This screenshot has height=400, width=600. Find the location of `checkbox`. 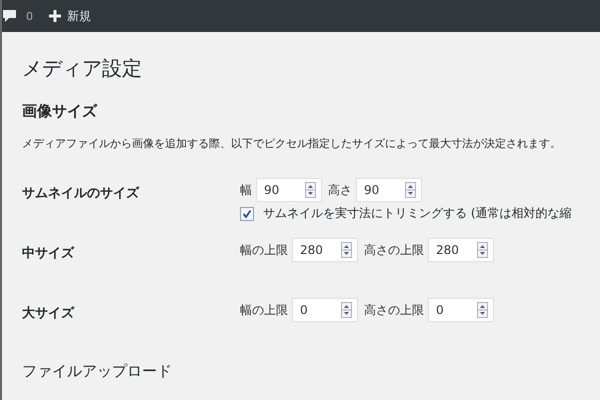

checkbox is located at coordinates (247, 213).